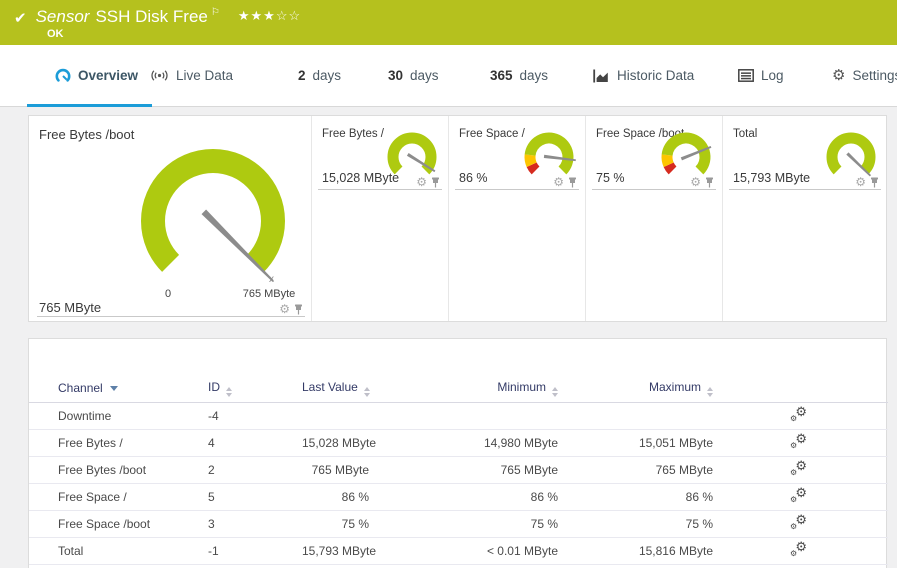 The height and width of the screenshot is (568, 897). Describe the element at coordinates (864, 75) in the screenshot. I see `tab-settings: ⚙ Settings` at that location.